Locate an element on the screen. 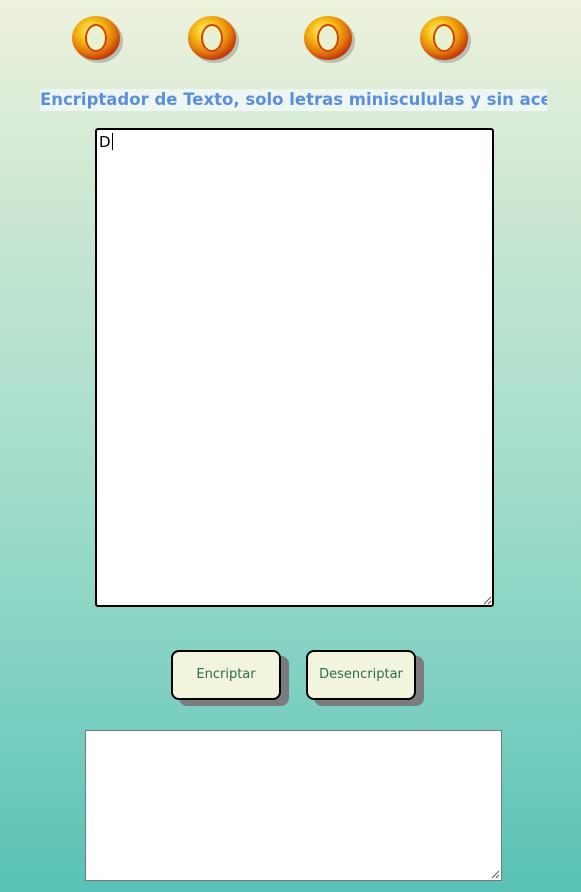 The height and width of the screenshot is (892, 581). logo-row is located at coordinates (290, 40).